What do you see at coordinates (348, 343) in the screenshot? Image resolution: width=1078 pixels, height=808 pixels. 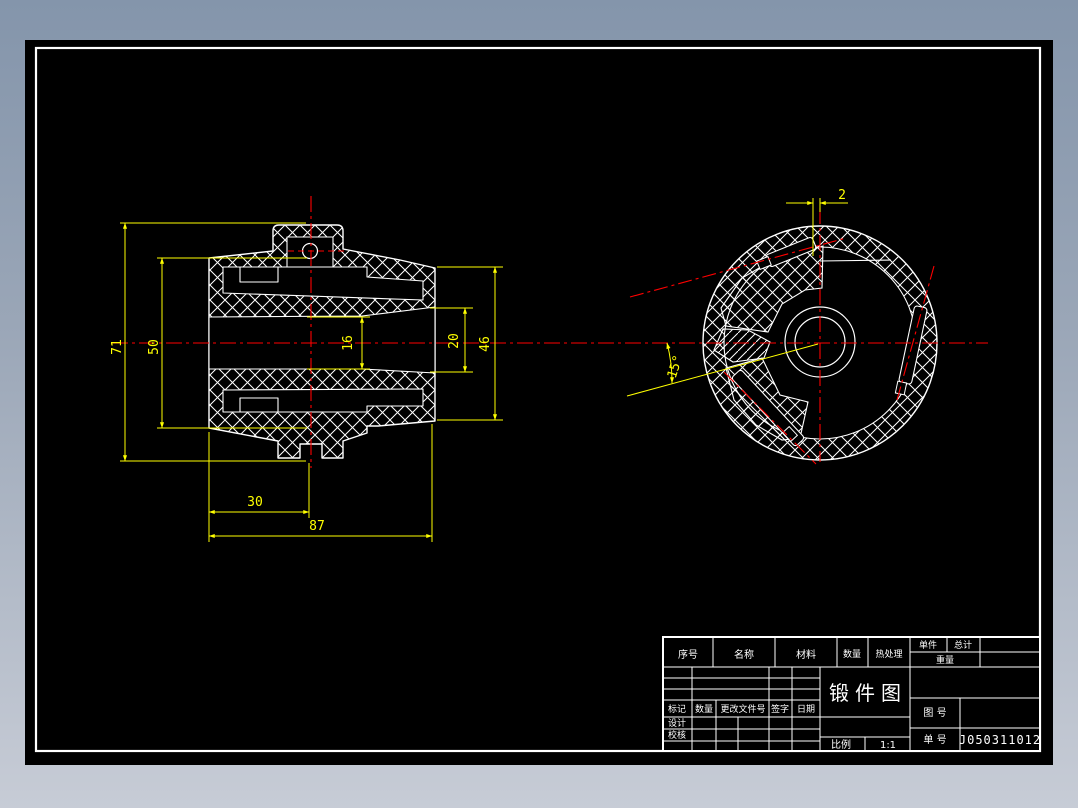 I see `dim-bore-left: 16` at bounding box center [348, 343].